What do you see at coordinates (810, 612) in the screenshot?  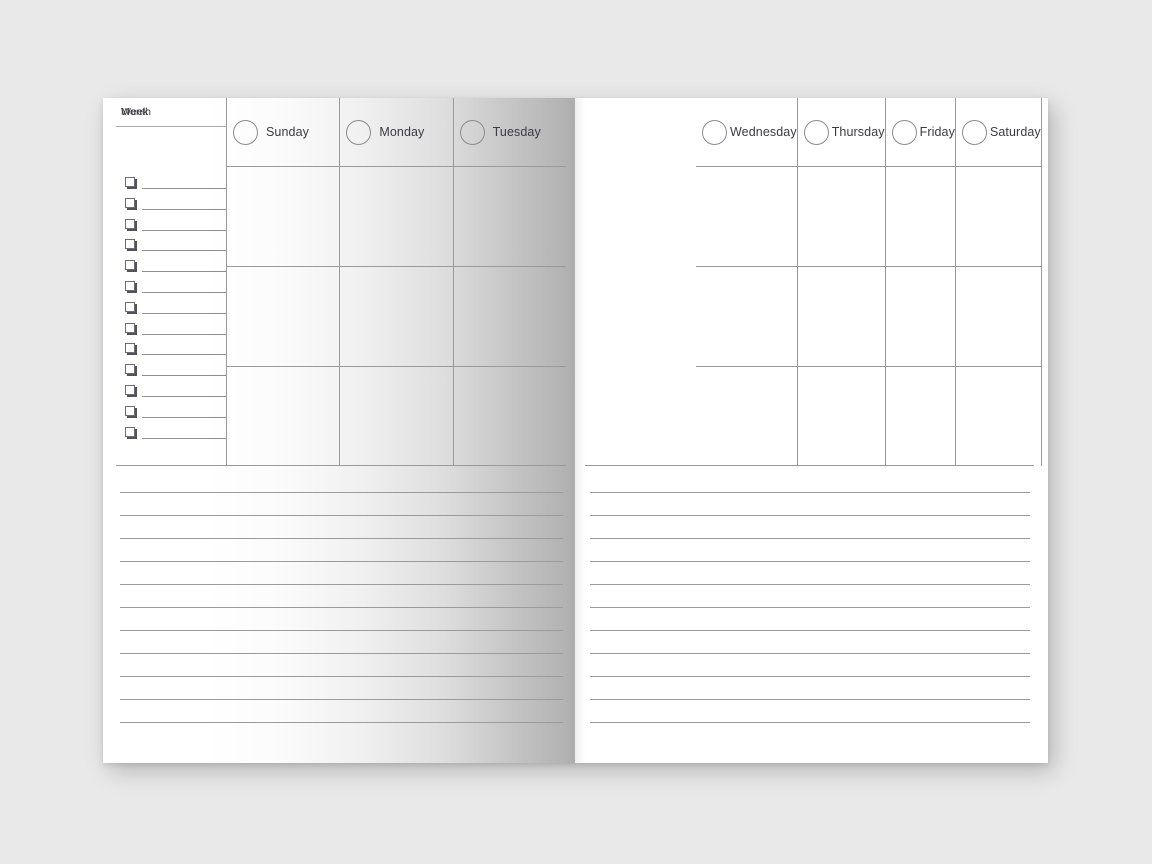 I see `right-notes-area` at bounding box center [810, 612].